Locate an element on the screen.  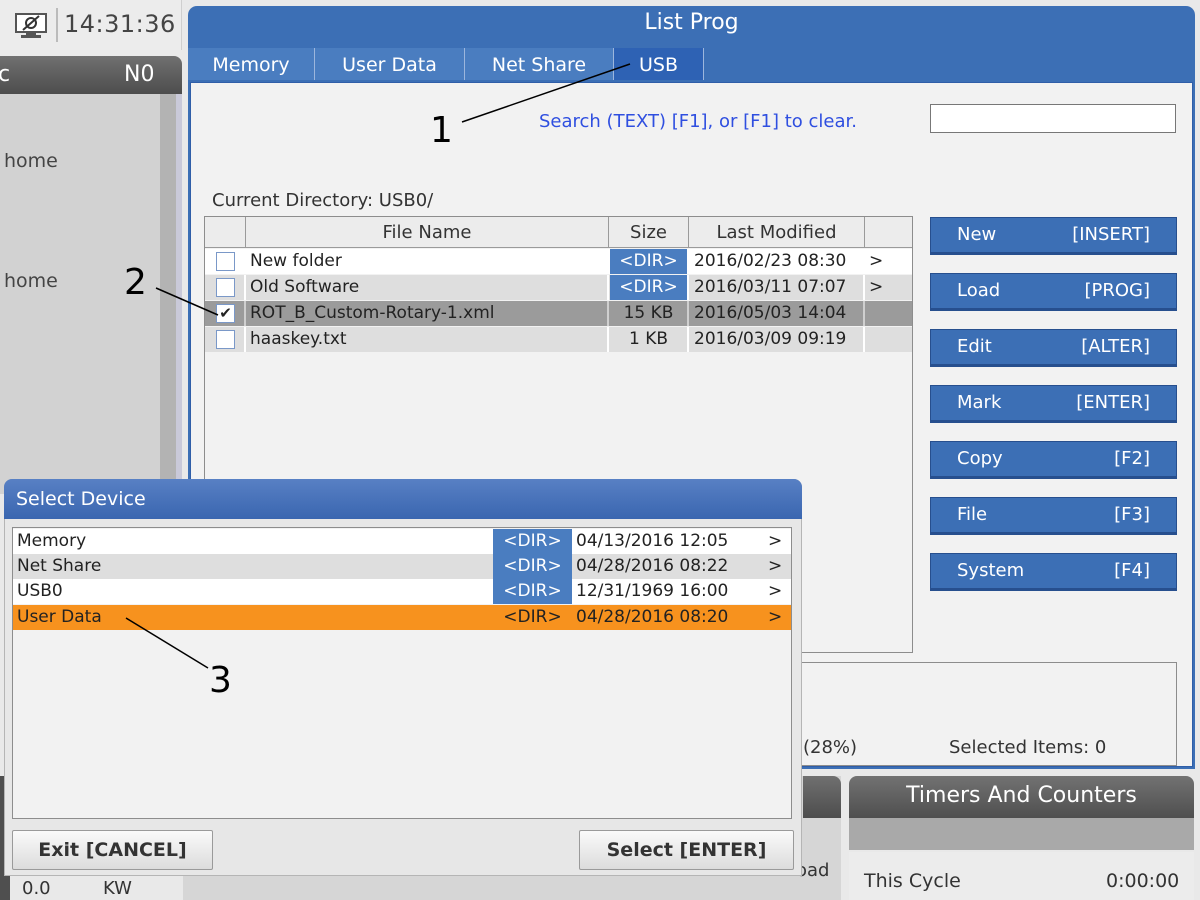
search-hint: Search (TEXT) [F1], or [F1] to clear. is located at coordinates (698, 121).